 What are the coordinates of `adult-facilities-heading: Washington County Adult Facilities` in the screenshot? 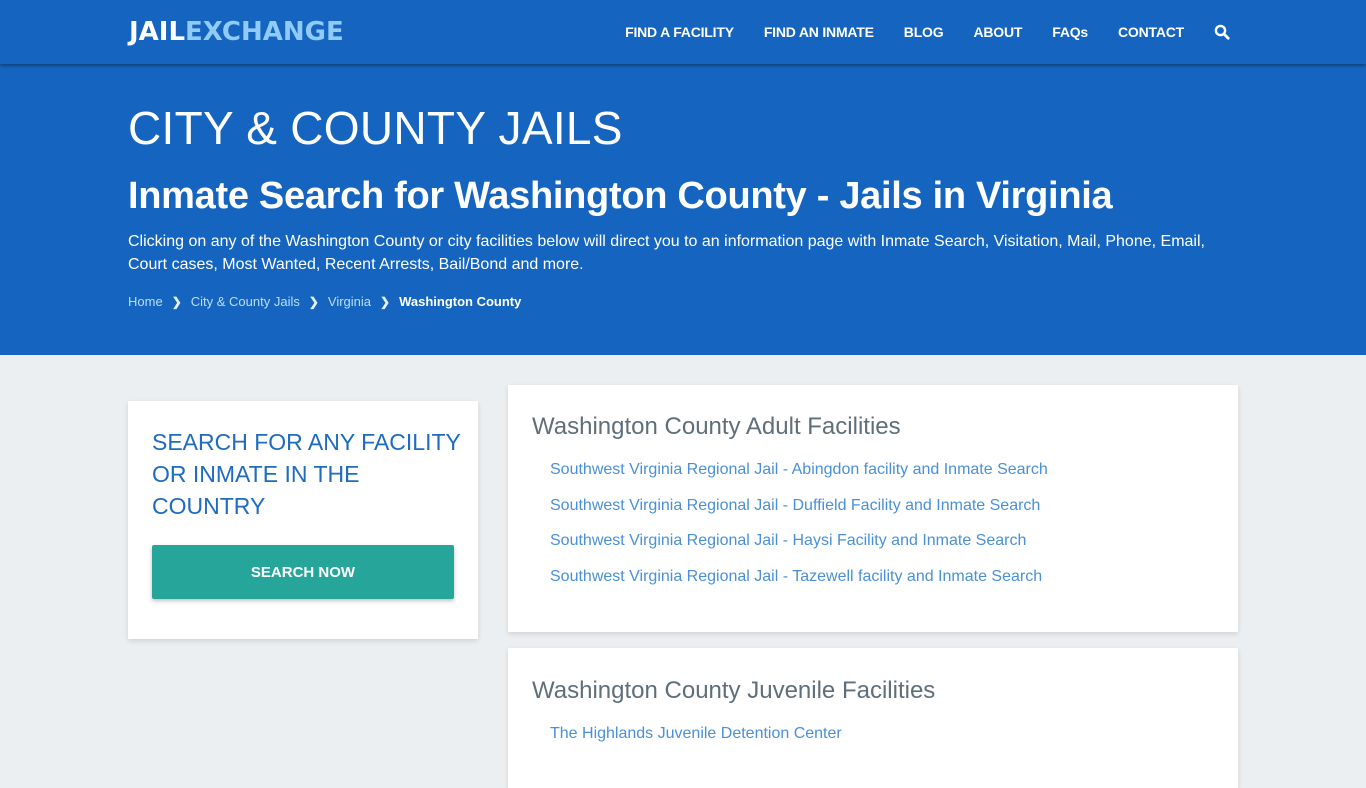 It's located at (716, 426).